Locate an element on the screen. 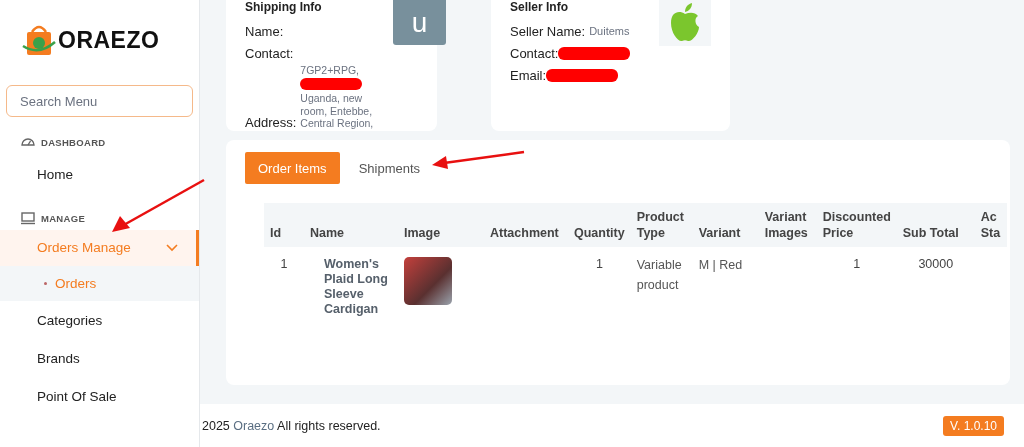  column-header: Id is located at coordinates (284, 225).